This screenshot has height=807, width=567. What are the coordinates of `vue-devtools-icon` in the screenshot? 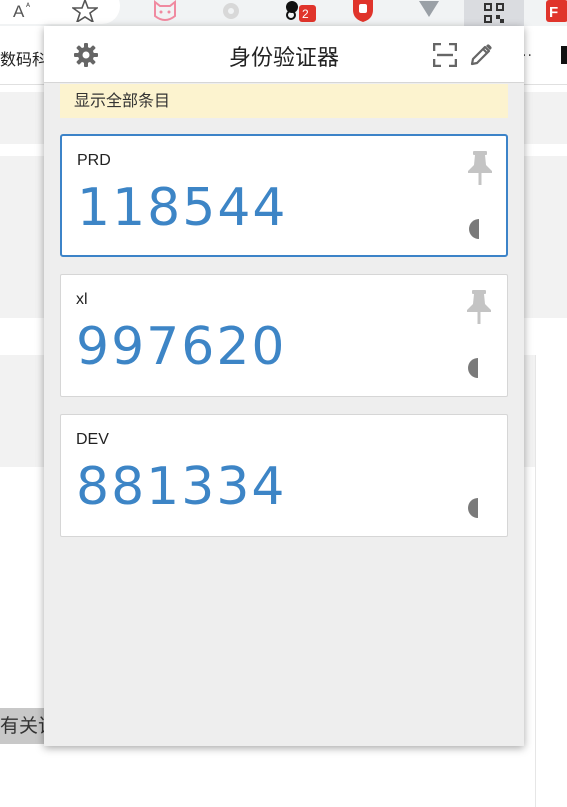 It's located at (429, 11).